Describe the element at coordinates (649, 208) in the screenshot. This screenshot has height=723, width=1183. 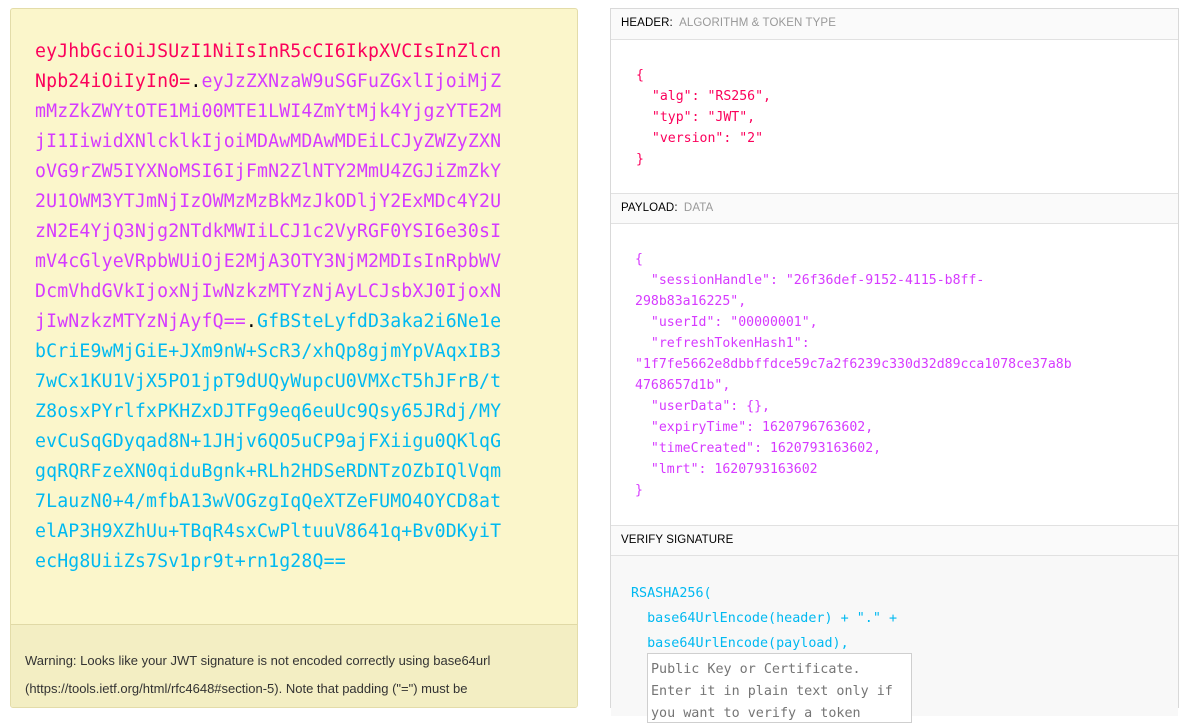
I see `payload-title: PAYLOAD:` at that location.